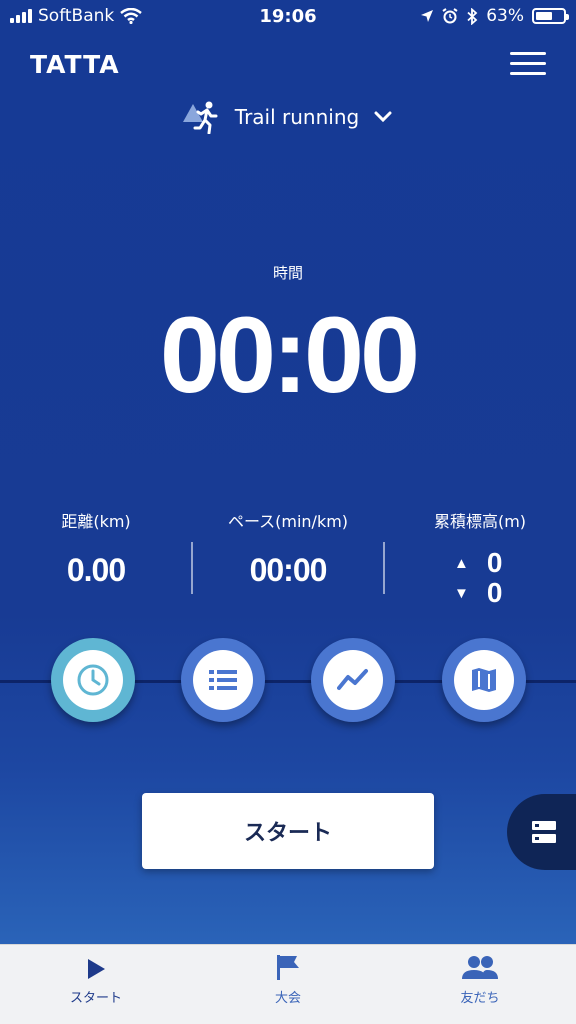 The height and width of the screenshot is (1024, 576). I want to click on bottom-tab-bar: スタート 大会 友だち, so click(288, 984).